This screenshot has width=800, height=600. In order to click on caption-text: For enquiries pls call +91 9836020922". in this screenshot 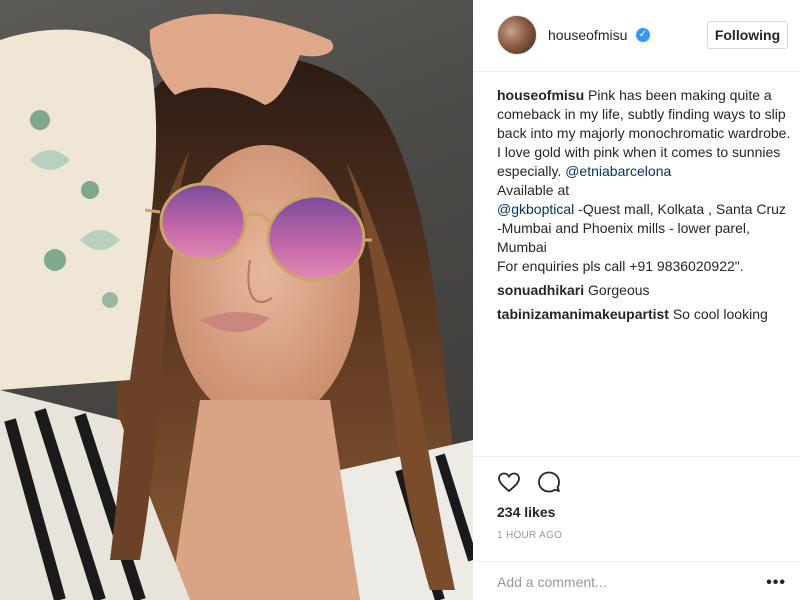, I will do `click(620, 266)`.